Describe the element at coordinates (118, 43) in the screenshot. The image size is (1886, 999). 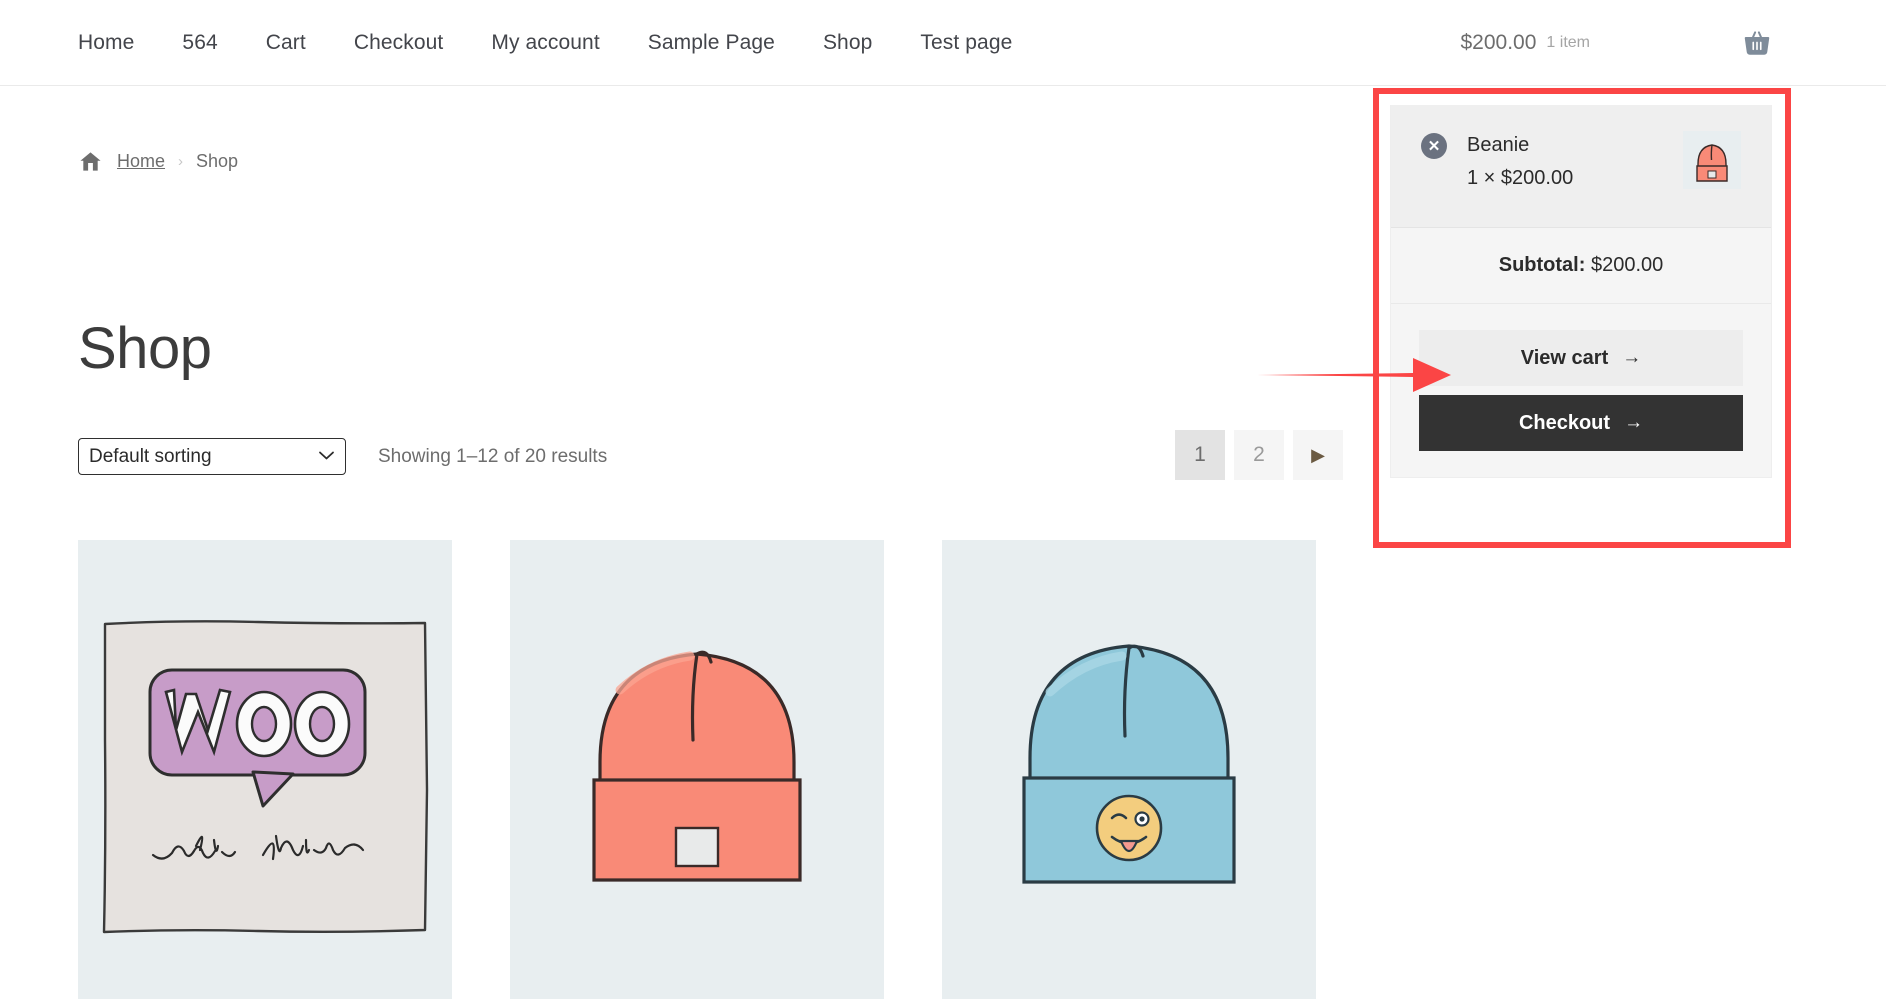
I see `nav-item-home: Home` at that location.